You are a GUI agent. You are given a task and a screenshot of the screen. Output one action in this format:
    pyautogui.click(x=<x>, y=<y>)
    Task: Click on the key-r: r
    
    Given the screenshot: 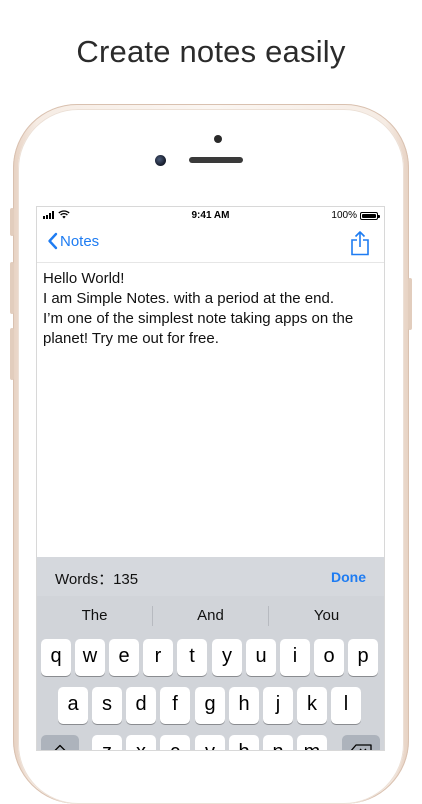 What is the action you would take?
    pyautogui.click(x=158, y=657)
    